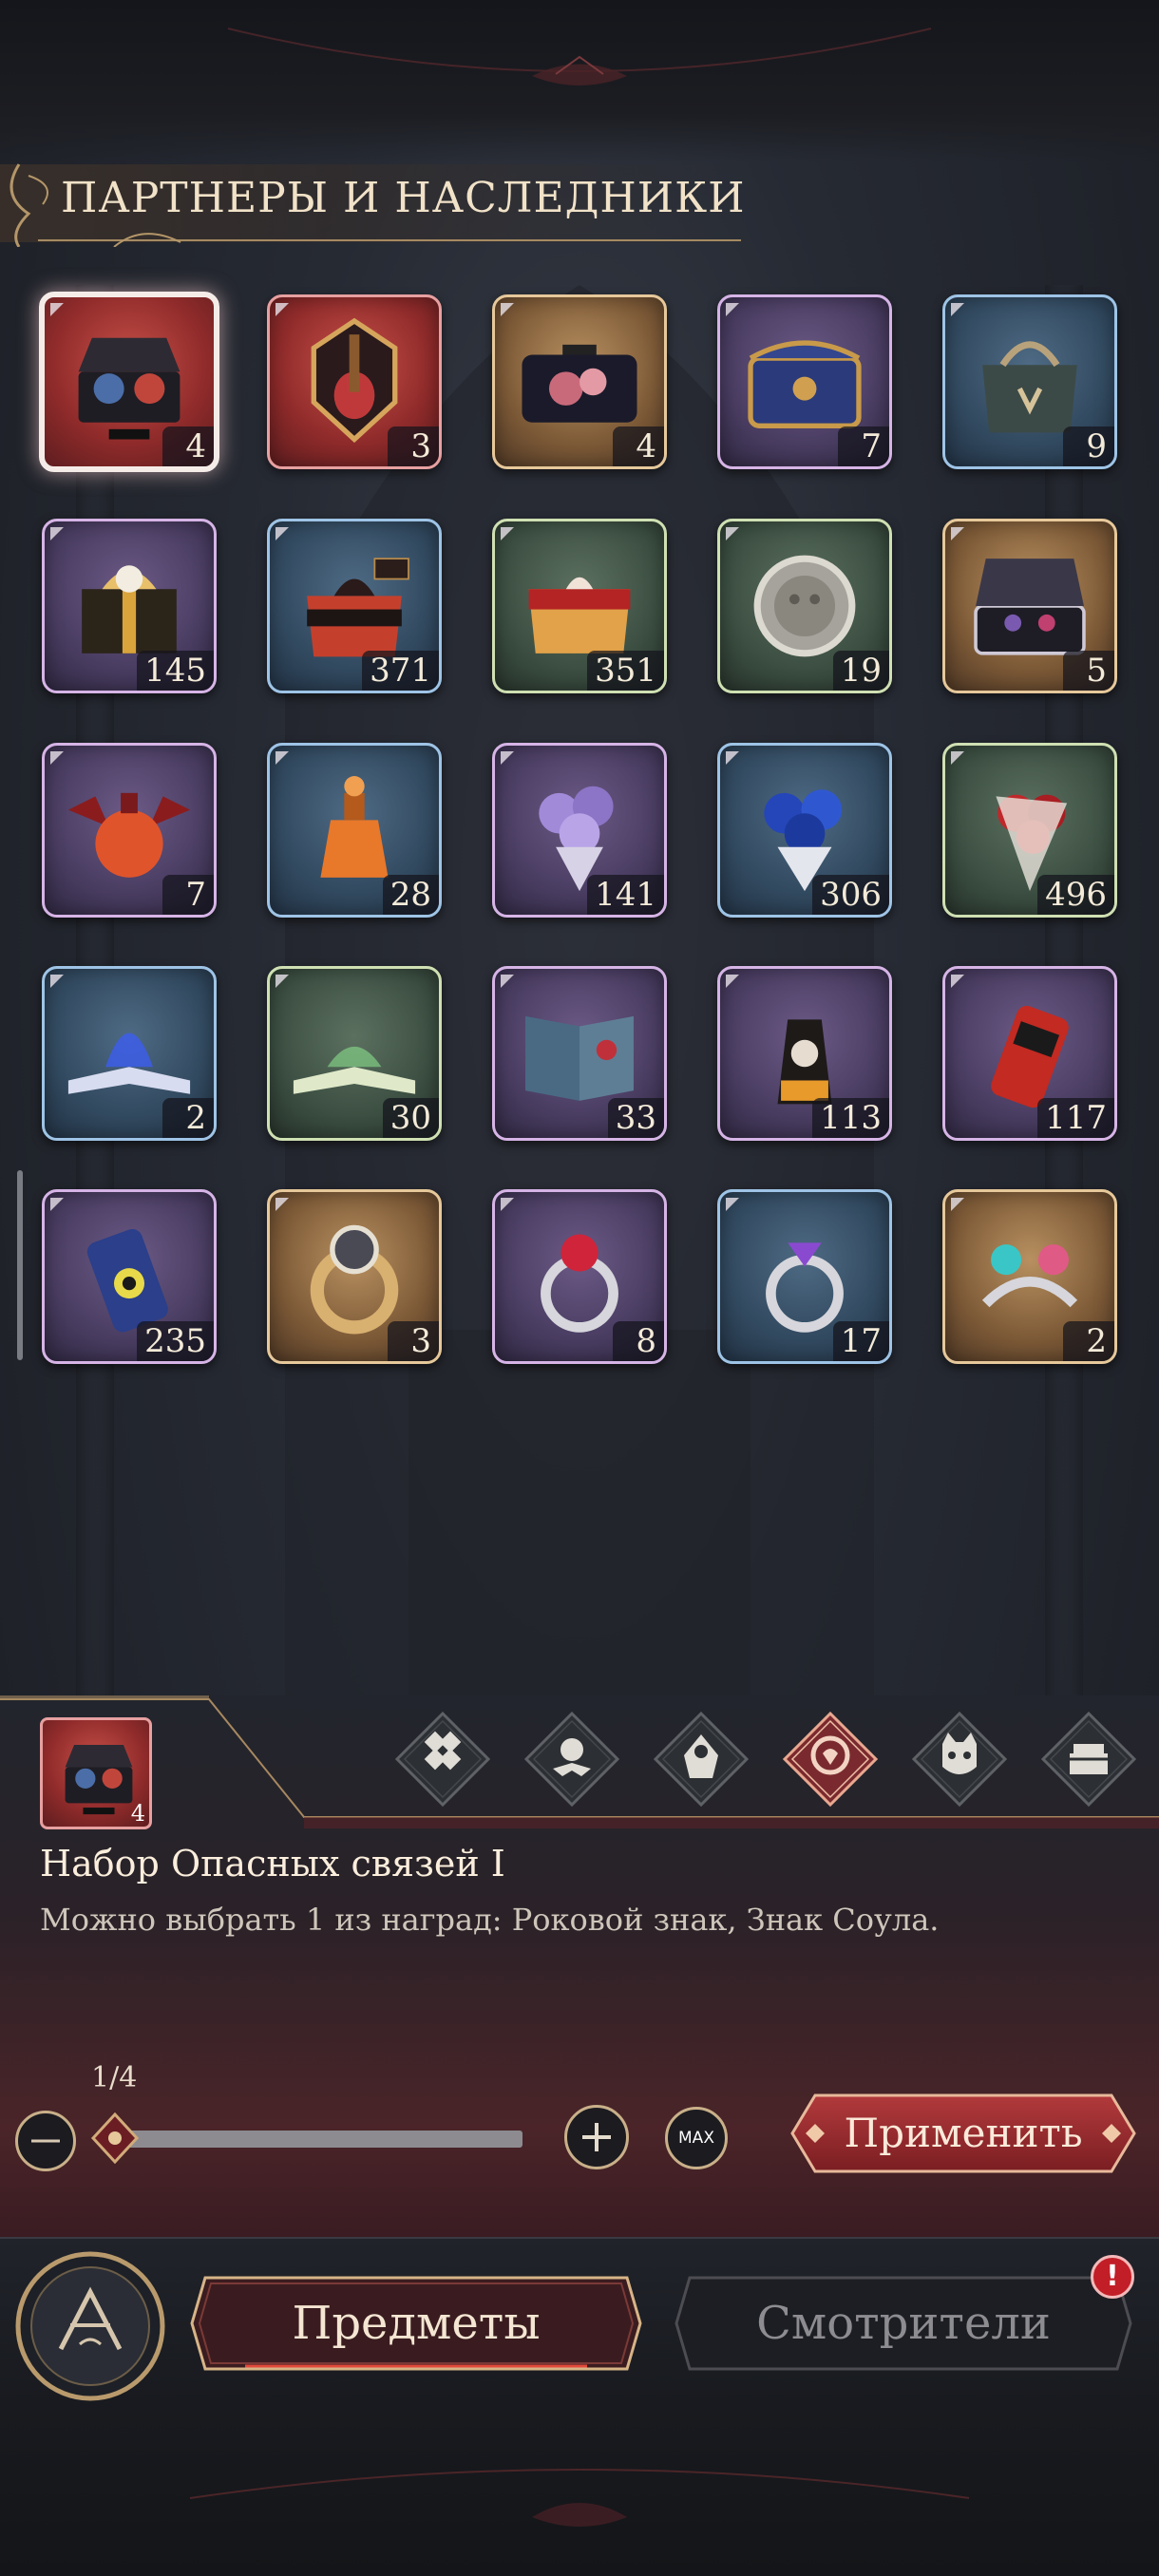  What do you see at coordinates (129, 606) in the screenshot?
I see `inventory-slot: 145` at bounding box center [129, 606].